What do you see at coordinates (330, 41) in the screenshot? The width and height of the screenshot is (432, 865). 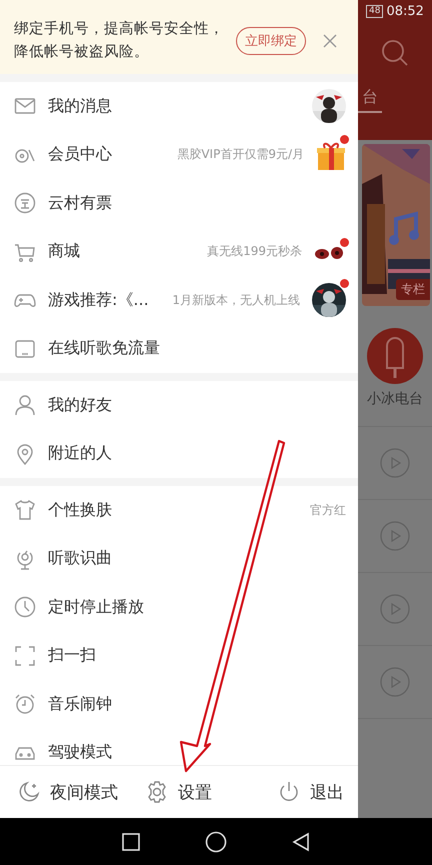 I see `close-icon` at bounding box center [330, 41].